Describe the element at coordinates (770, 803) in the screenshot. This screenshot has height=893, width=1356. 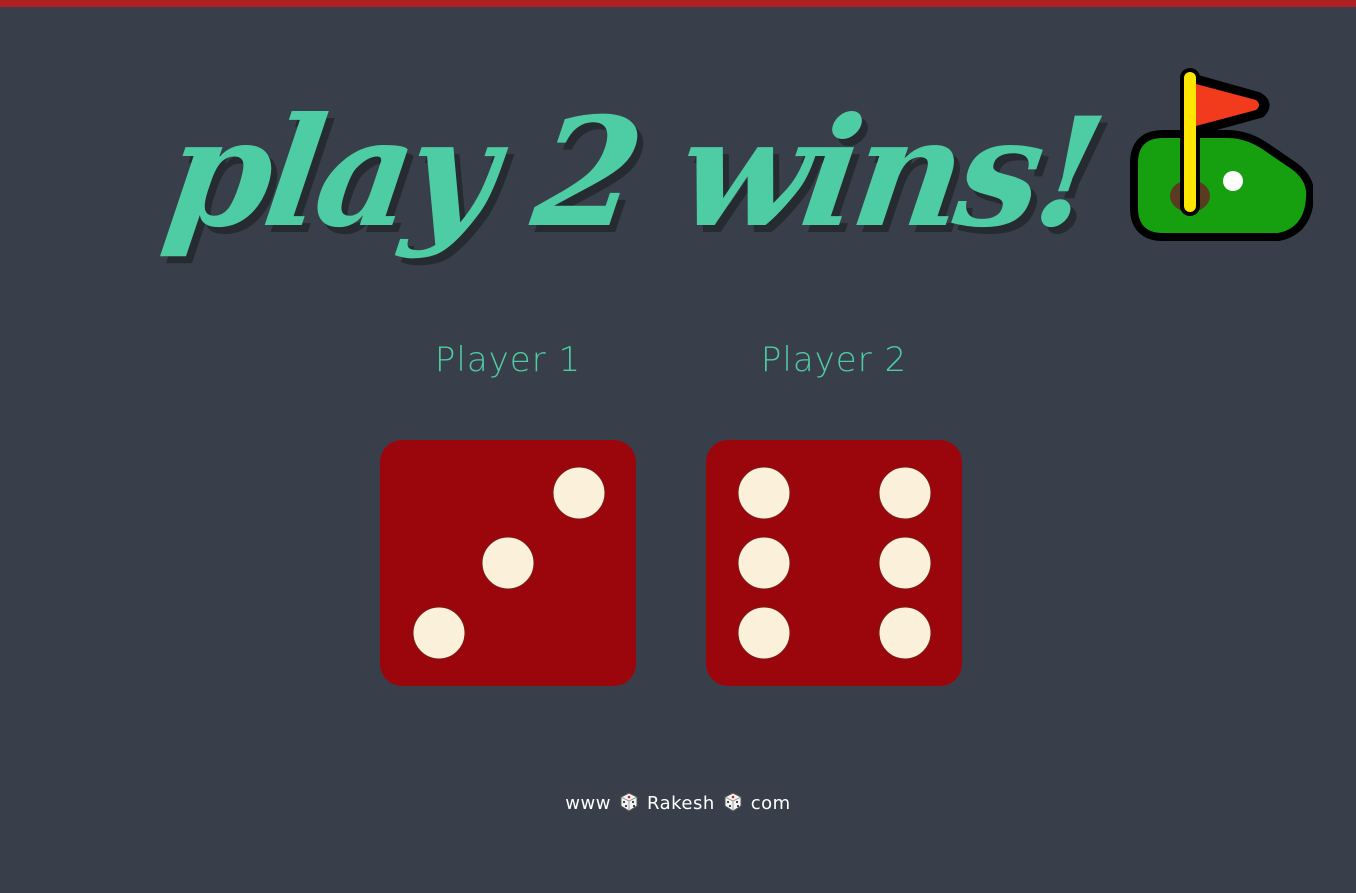
I see `footer-com: com` at that location.